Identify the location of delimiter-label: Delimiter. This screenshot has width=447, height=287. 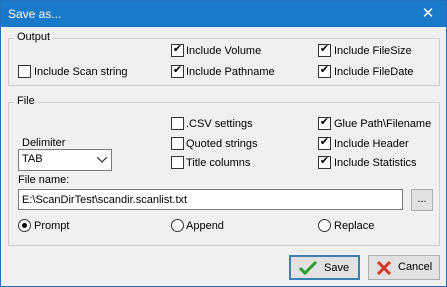
(44, 143).